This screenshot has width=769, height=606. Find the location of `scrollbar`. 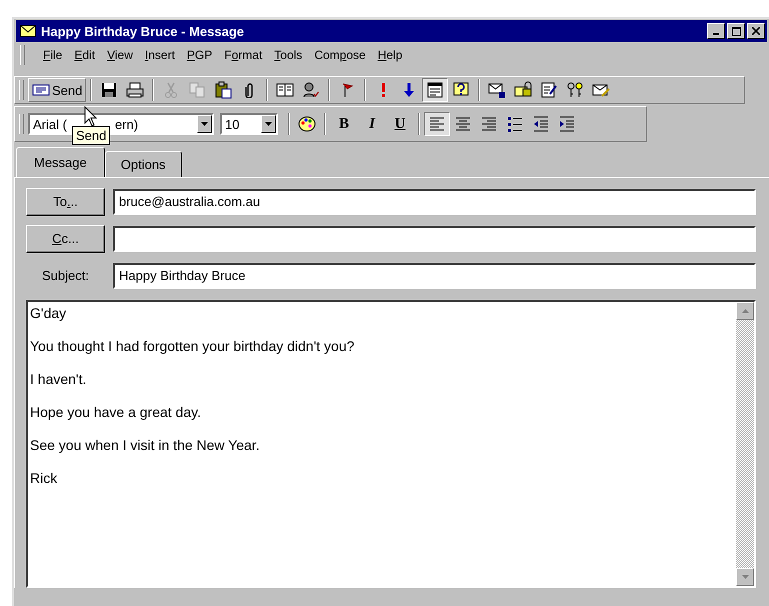

scrollbar is located at coordinates (745, 444).